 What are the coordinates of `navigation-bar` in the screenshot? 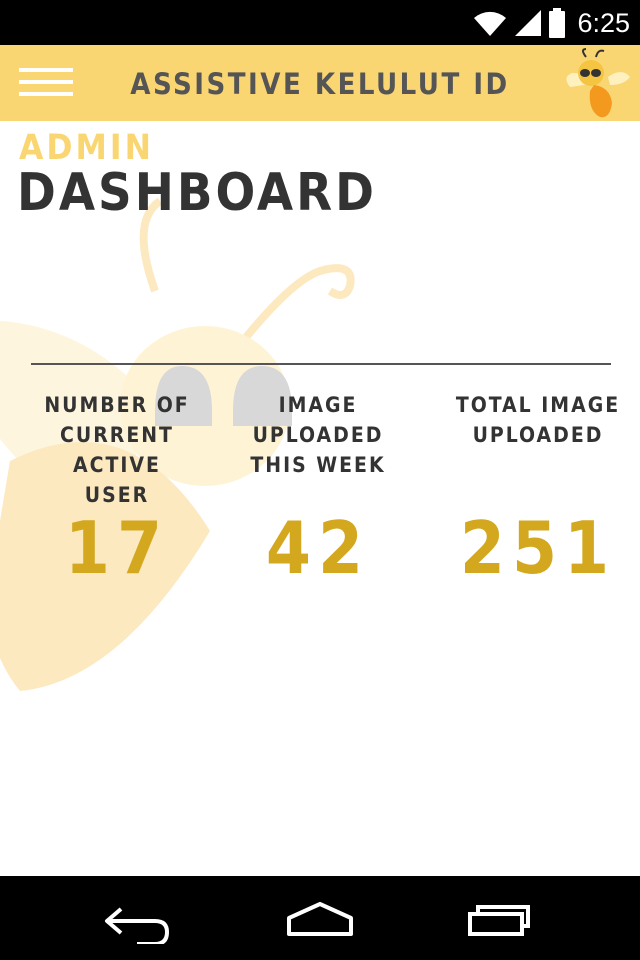 It's located at (320, 918).